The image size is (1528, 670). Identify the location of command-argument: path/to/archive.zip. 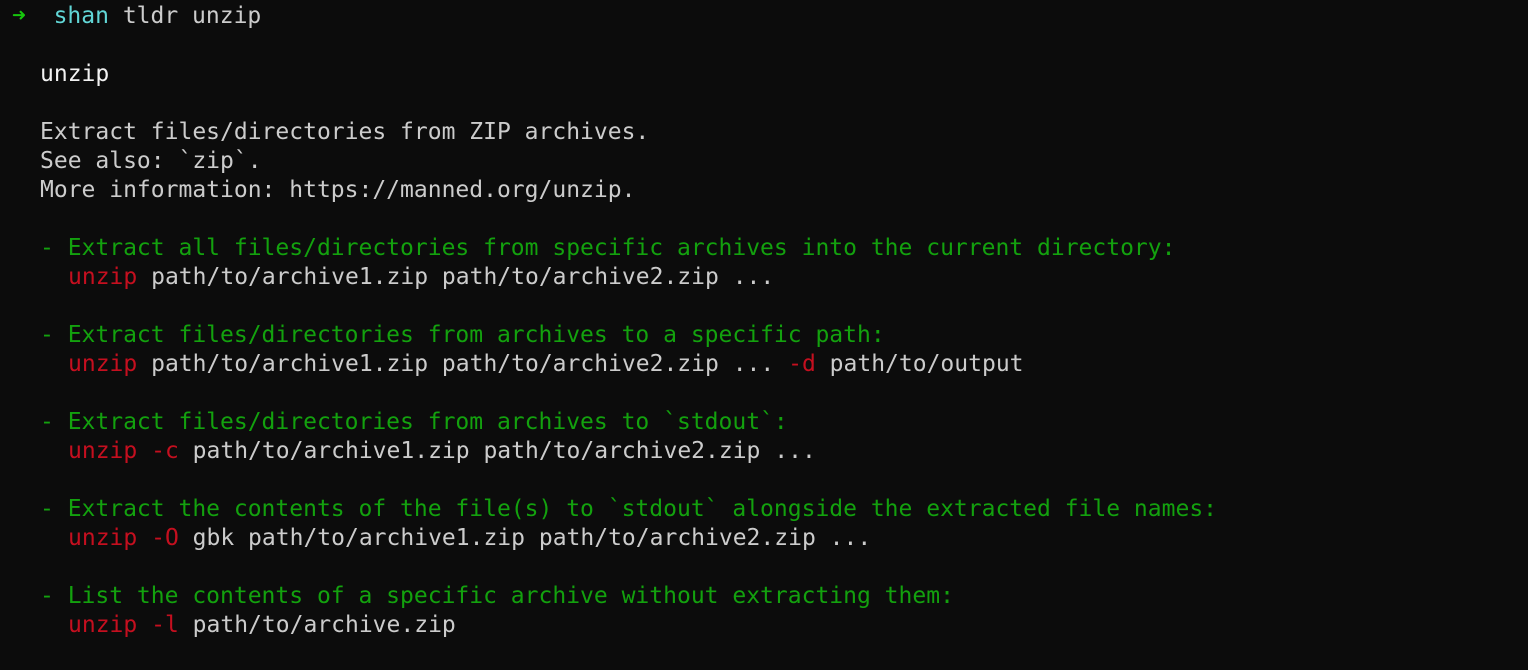
(324, 625).